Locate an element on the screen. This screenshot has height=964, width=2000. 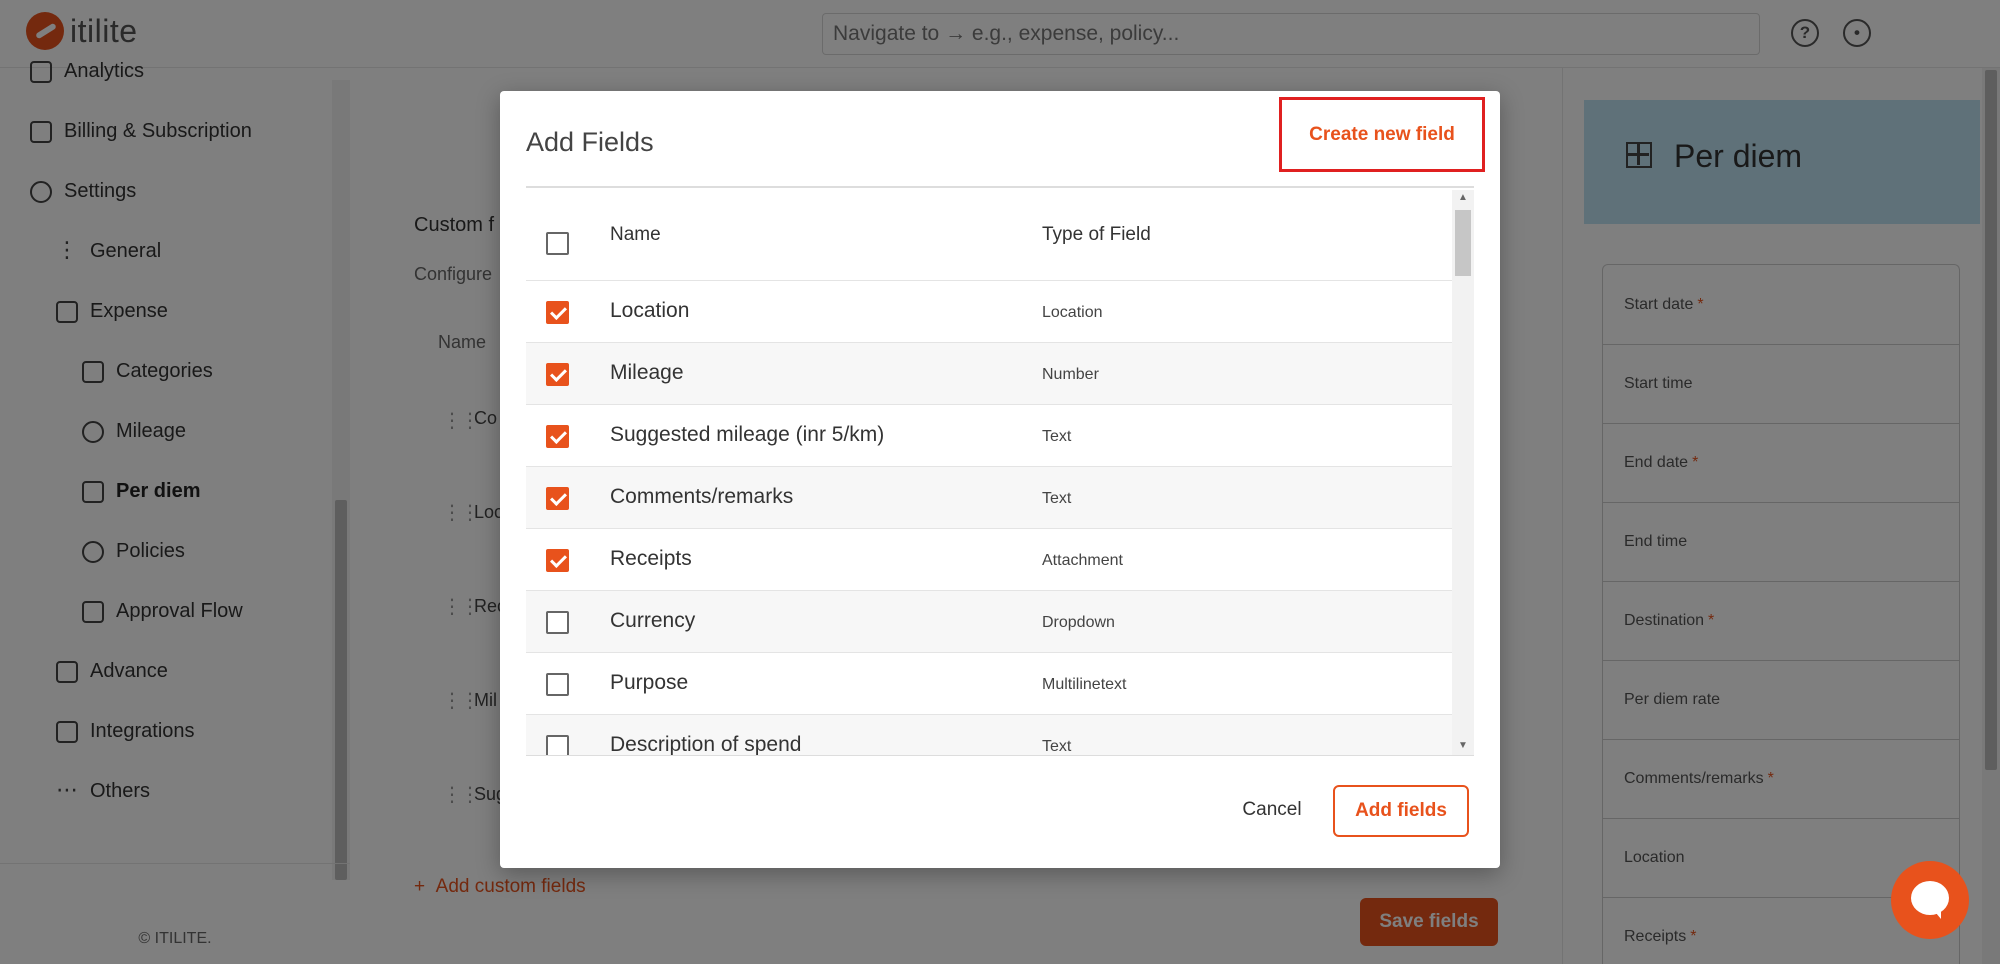
divider is located at coordinates (1000, 187).